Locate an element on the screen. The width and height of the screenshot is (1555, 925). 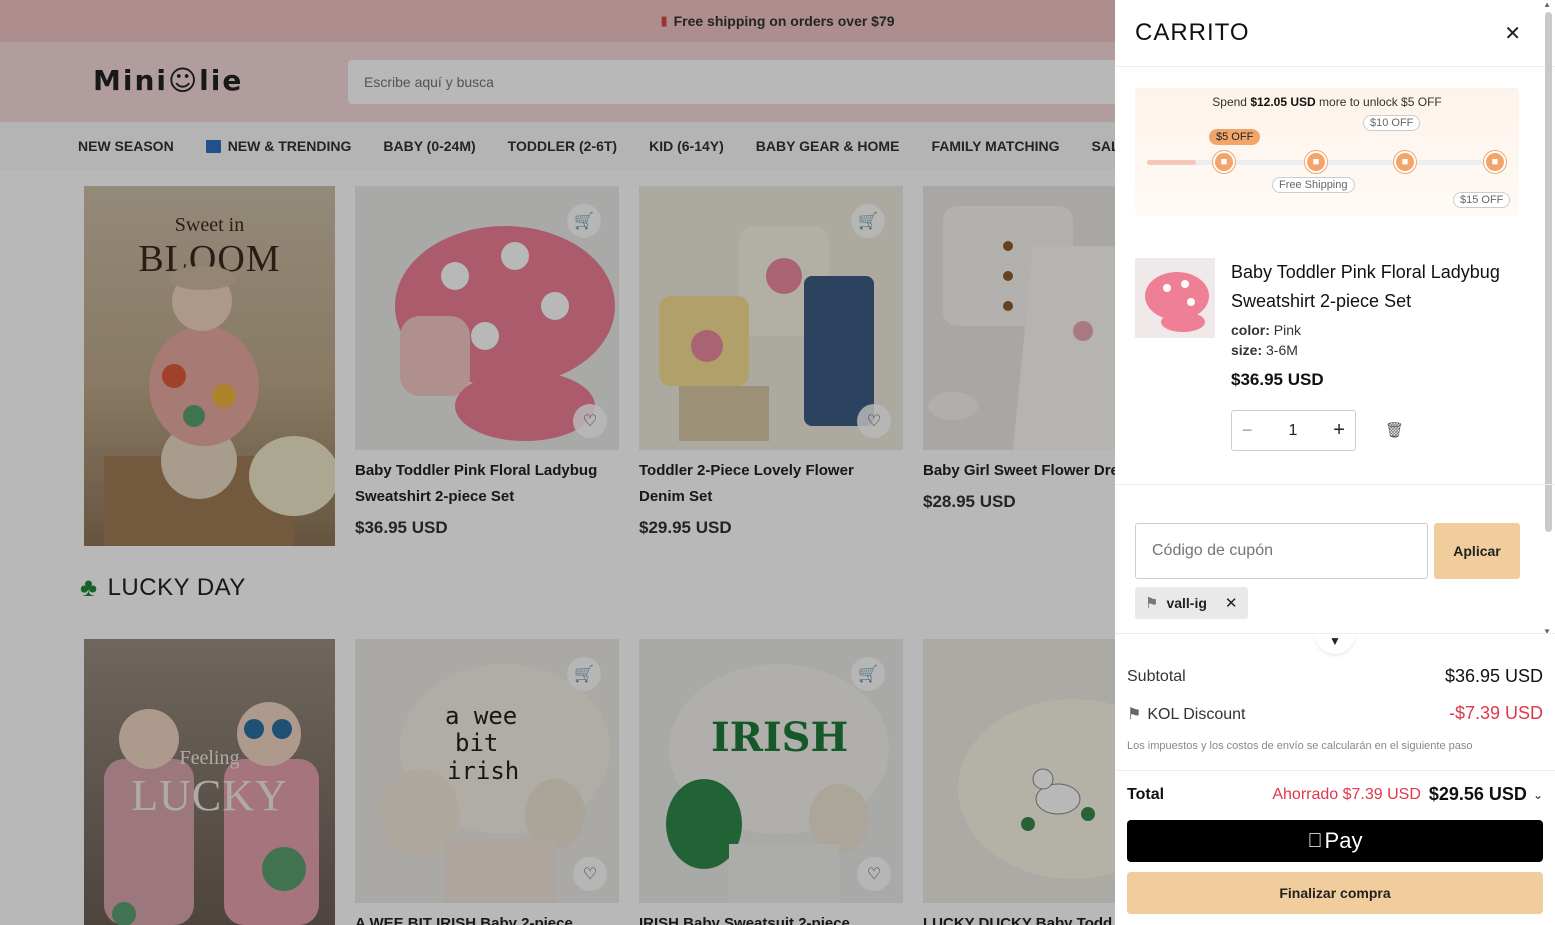
reward-suffix: more to unlock $5 OFF is located at coordinates (1378, 102).